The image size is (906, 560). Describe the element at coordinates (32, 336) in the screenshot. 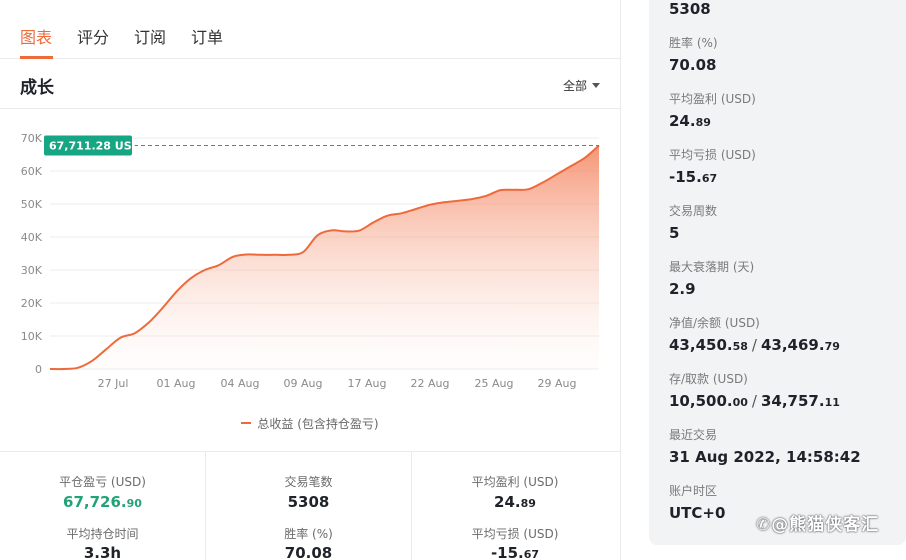

I see `y-tick-label: 10K` at that location.